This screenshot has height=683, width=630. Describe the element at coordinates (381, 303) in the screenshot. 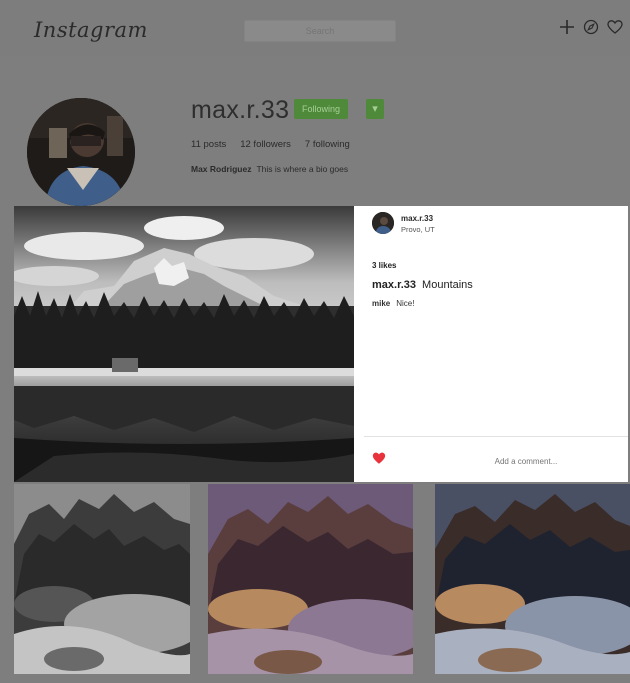

I see `comment-username: mike` at that location.